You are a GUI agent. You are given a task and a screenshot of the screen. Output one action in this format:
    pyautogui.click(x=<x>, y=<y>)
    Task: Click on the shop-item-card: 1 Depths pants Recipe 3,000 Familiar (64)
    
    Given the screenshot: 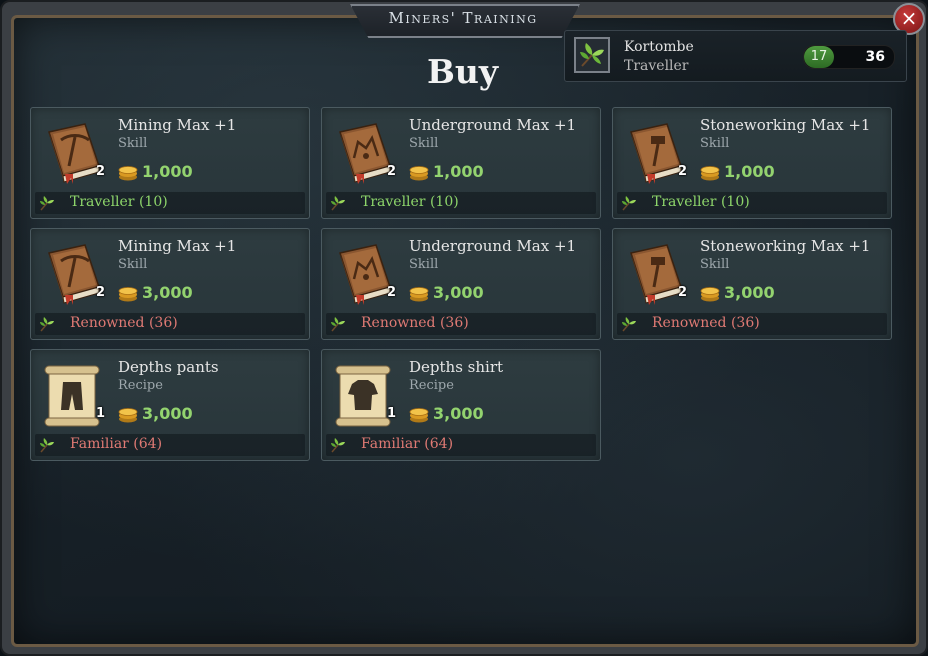 What is the action you would take?
    pyautogui.click(x=170, y=405)
    